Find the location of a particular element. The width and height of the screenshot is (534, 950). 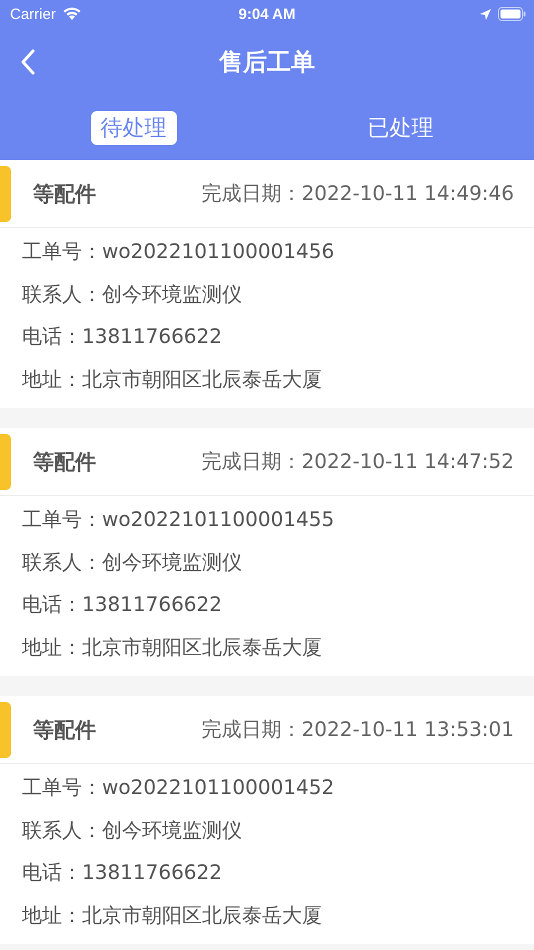

back-icon is located at coordinates (28, 62).